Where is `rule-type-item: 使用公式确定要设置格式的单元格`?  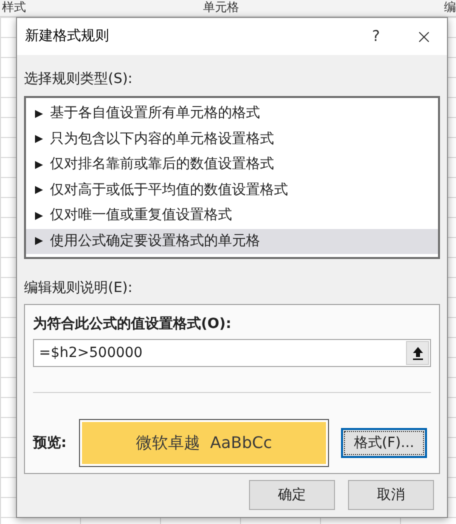 rule-type-item: 使用公式确定要设置格式的单元格 is located at coordinates (232, 241).